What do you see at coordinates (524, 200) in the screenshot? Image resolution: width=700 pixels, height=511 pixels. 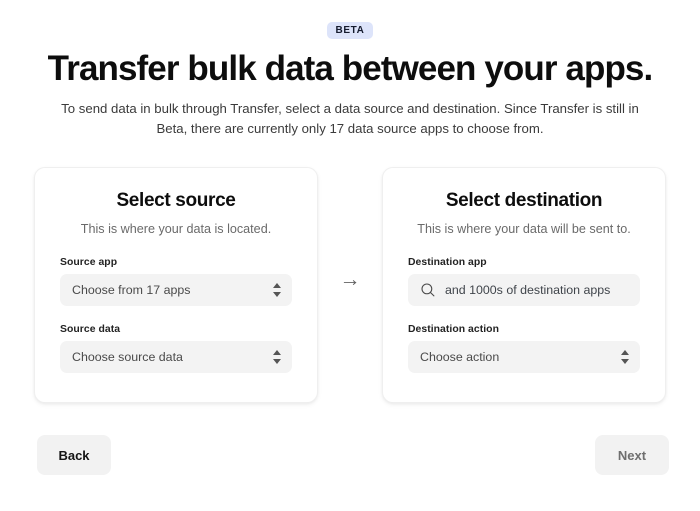 I see `destination-card-title: Select destination` at bounding box center [524, 200].